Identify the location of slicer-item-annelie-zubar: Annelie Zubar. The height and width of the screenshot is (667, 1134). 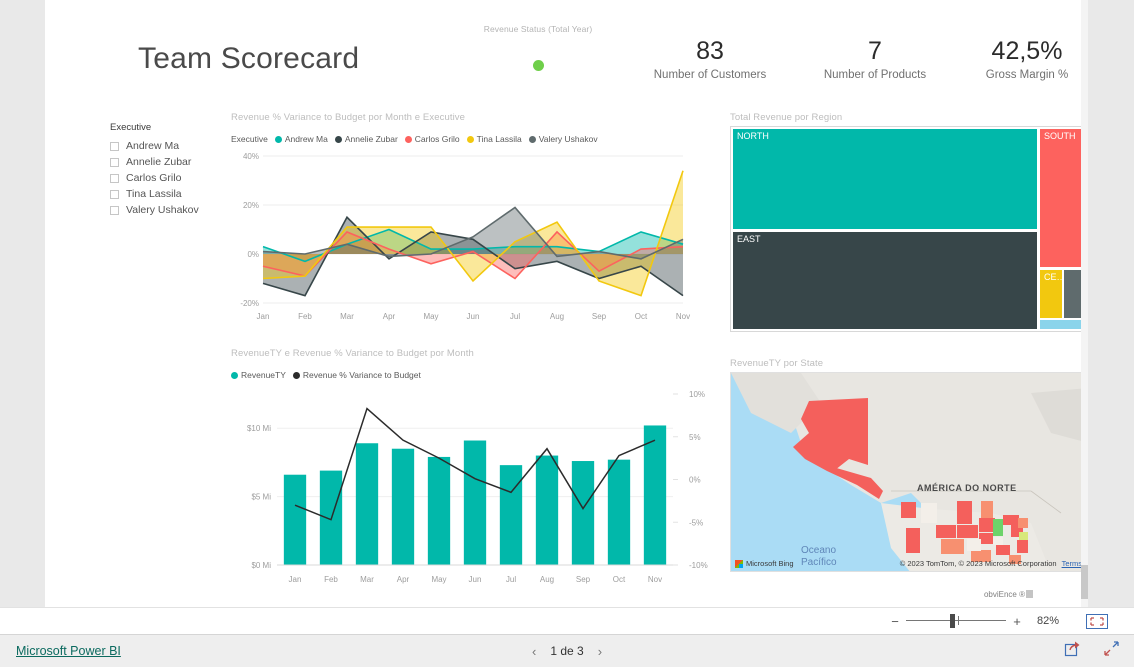
(170, 162).